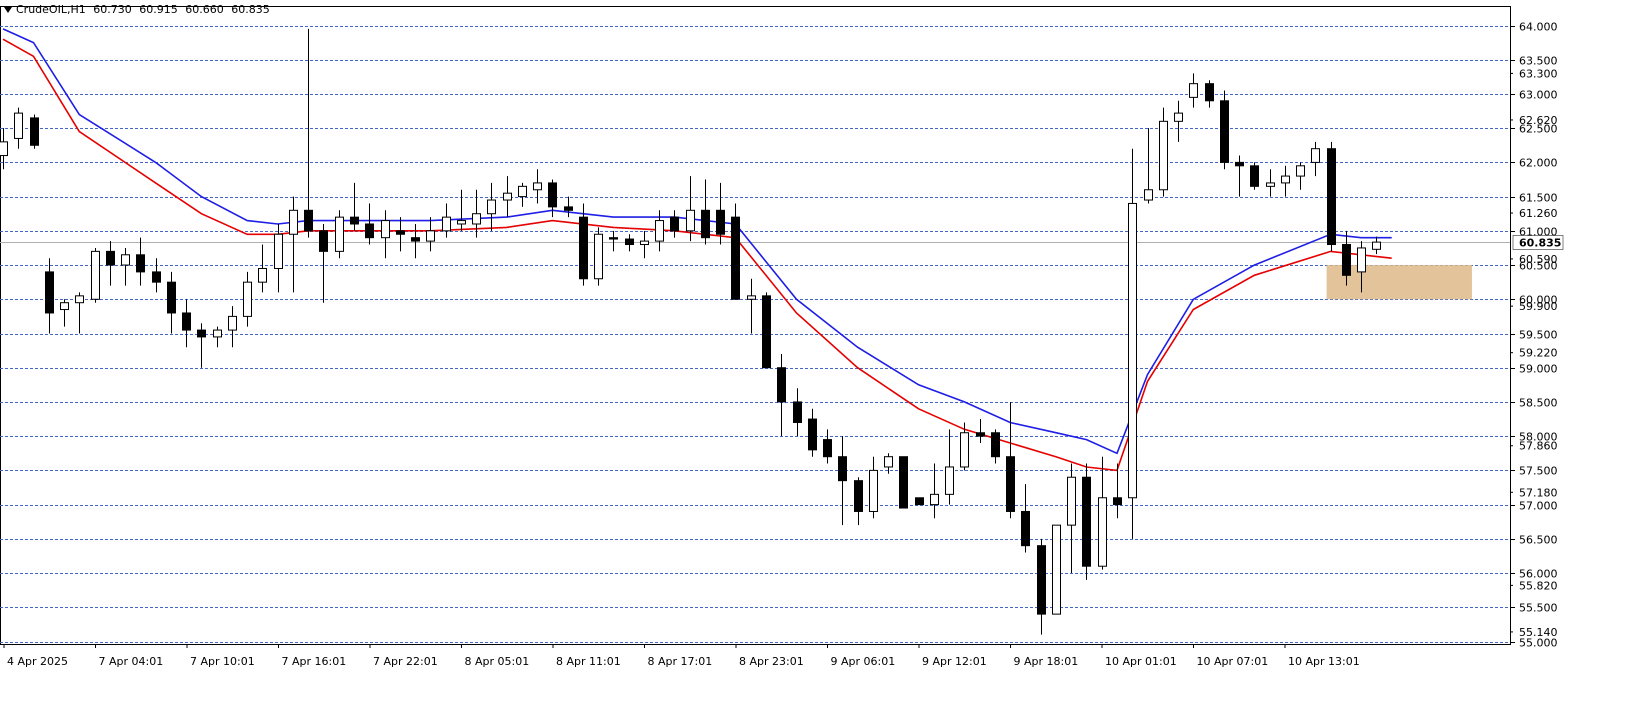  What do you see at coordinates (1538, 403) in the screenshot?
I see `y-tick-label: 58.500` at bounding box center [1538, 403].